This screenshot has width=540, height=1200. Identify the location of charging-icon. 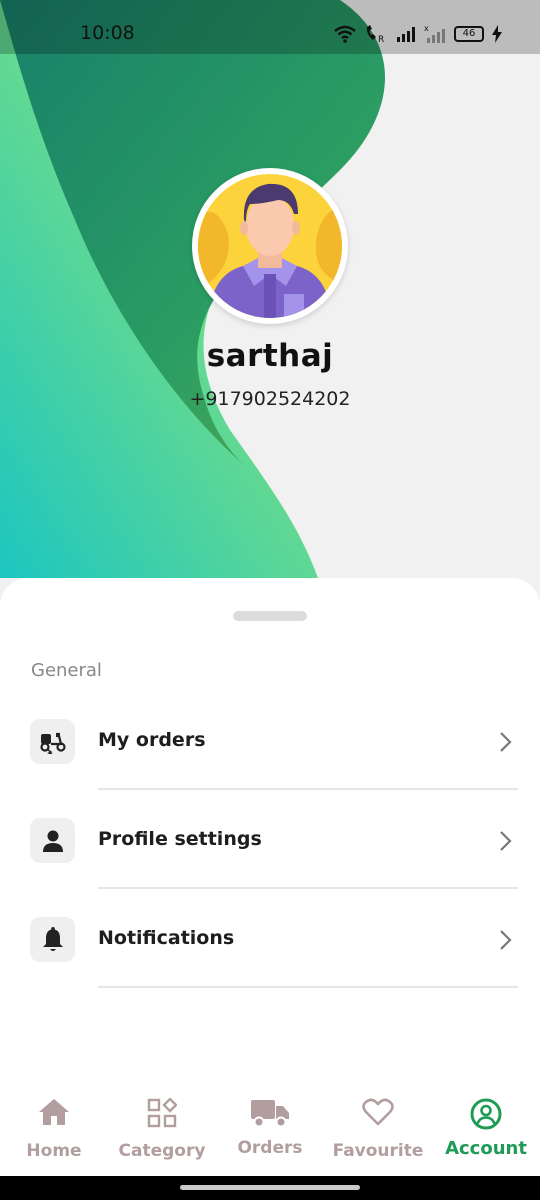
(497, 34).